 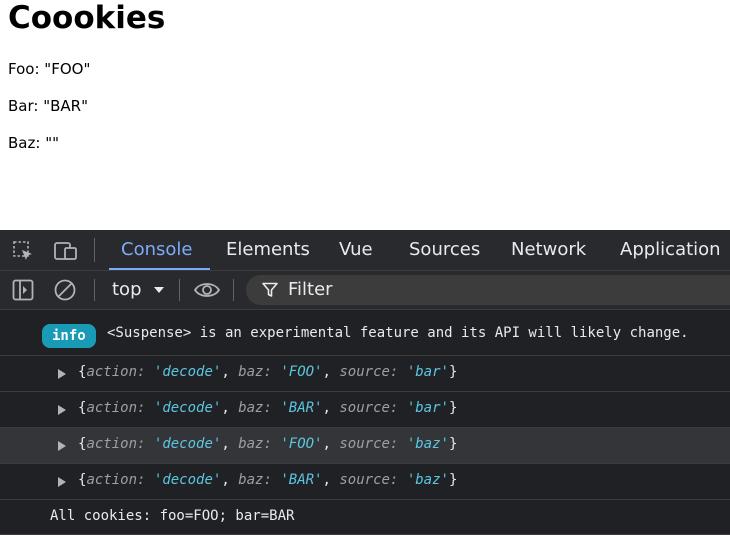 What do you see at coordinates (94, 250) in the screenshot?
I see `tabbar-divider` at bounding box center [94, 250].